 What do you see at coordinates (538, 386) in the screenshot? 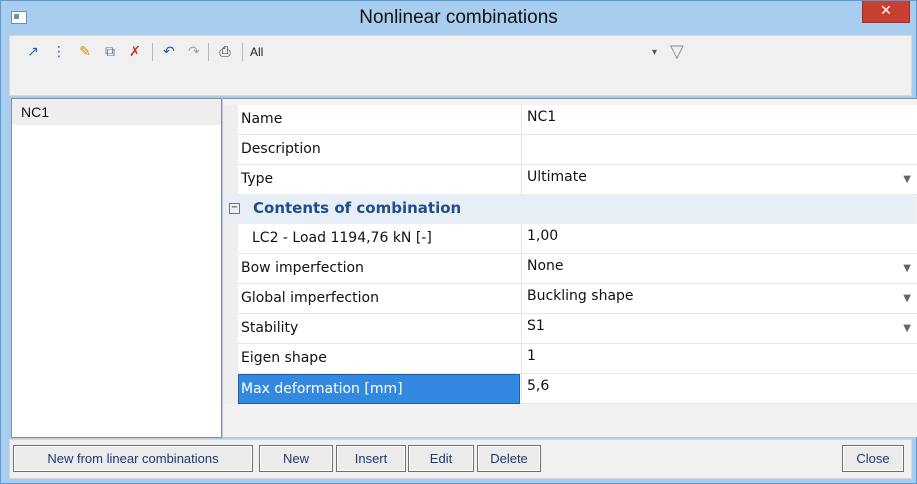
I see `maxdef-field: 5,6` at bounding box center [538, 386].